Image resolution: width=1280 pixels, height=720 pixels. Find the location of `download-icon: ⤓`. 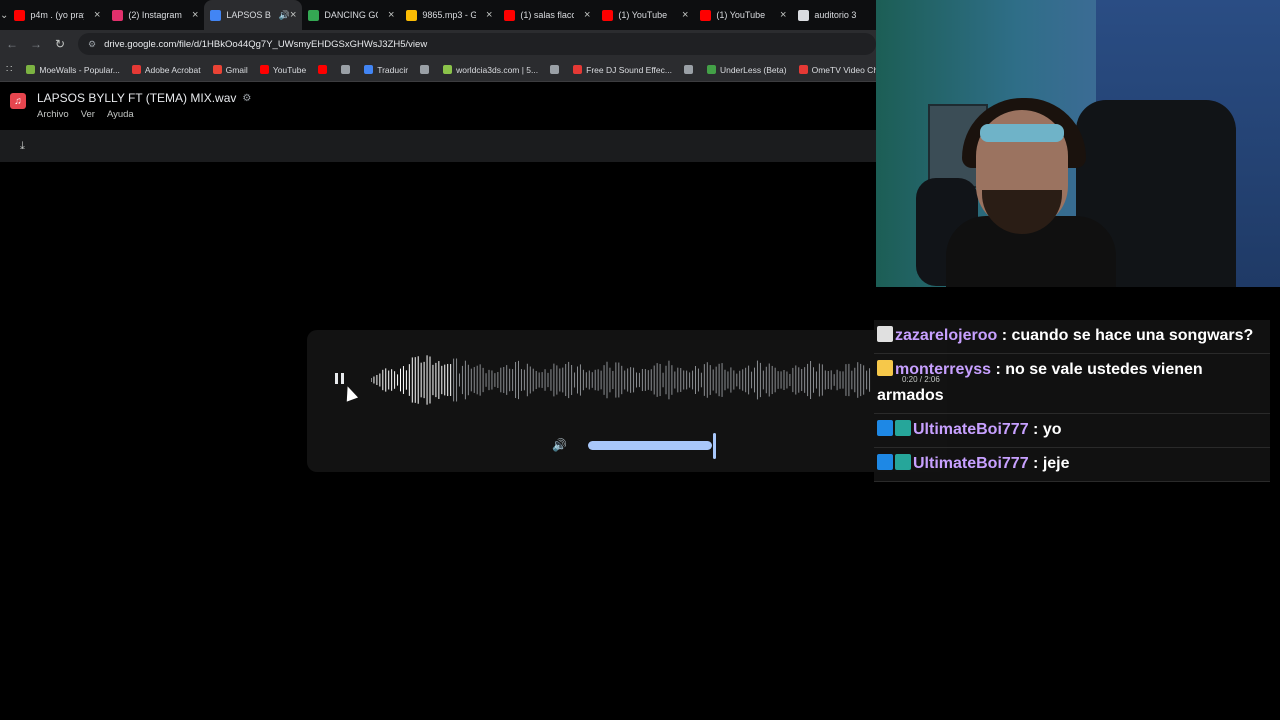

download-icon: ⤓ is located at coordinates (22, 146).